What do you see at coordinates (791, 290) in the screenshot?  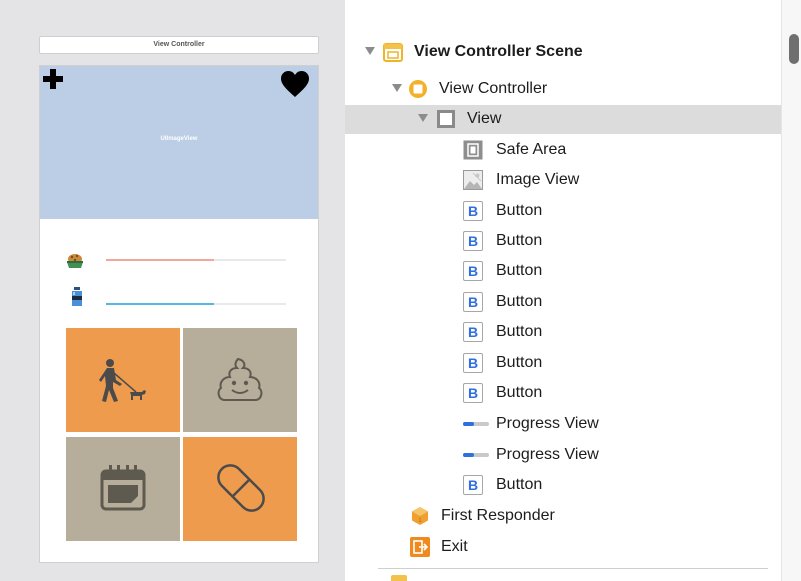 I see `scrollbar-track` at bounding box center [791, 290].